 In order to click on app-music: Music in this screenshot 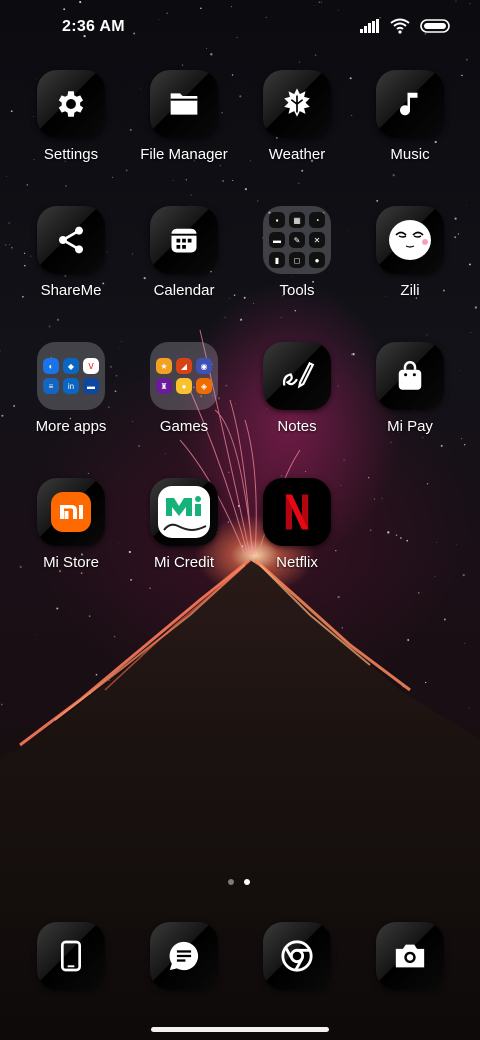, I will do `click(410, 123)`.